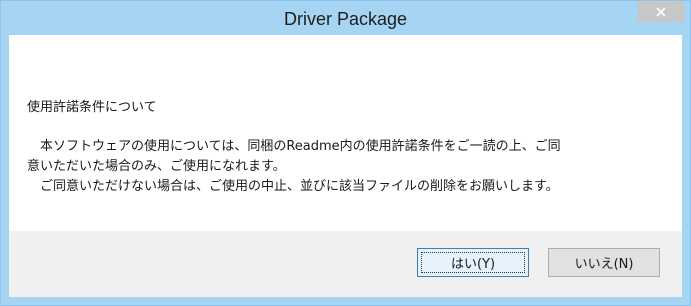  Describe the element at coordinates (156, 166) in the screenshot. I see `message-line: 意いただいた場合のみ、ご使用になれます。` at that location.